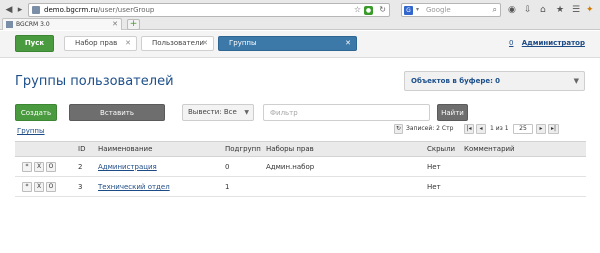 This screenshot has height=253, width=600. I want to click on records-count: Записей: 2 Стр, so click(430, 128).